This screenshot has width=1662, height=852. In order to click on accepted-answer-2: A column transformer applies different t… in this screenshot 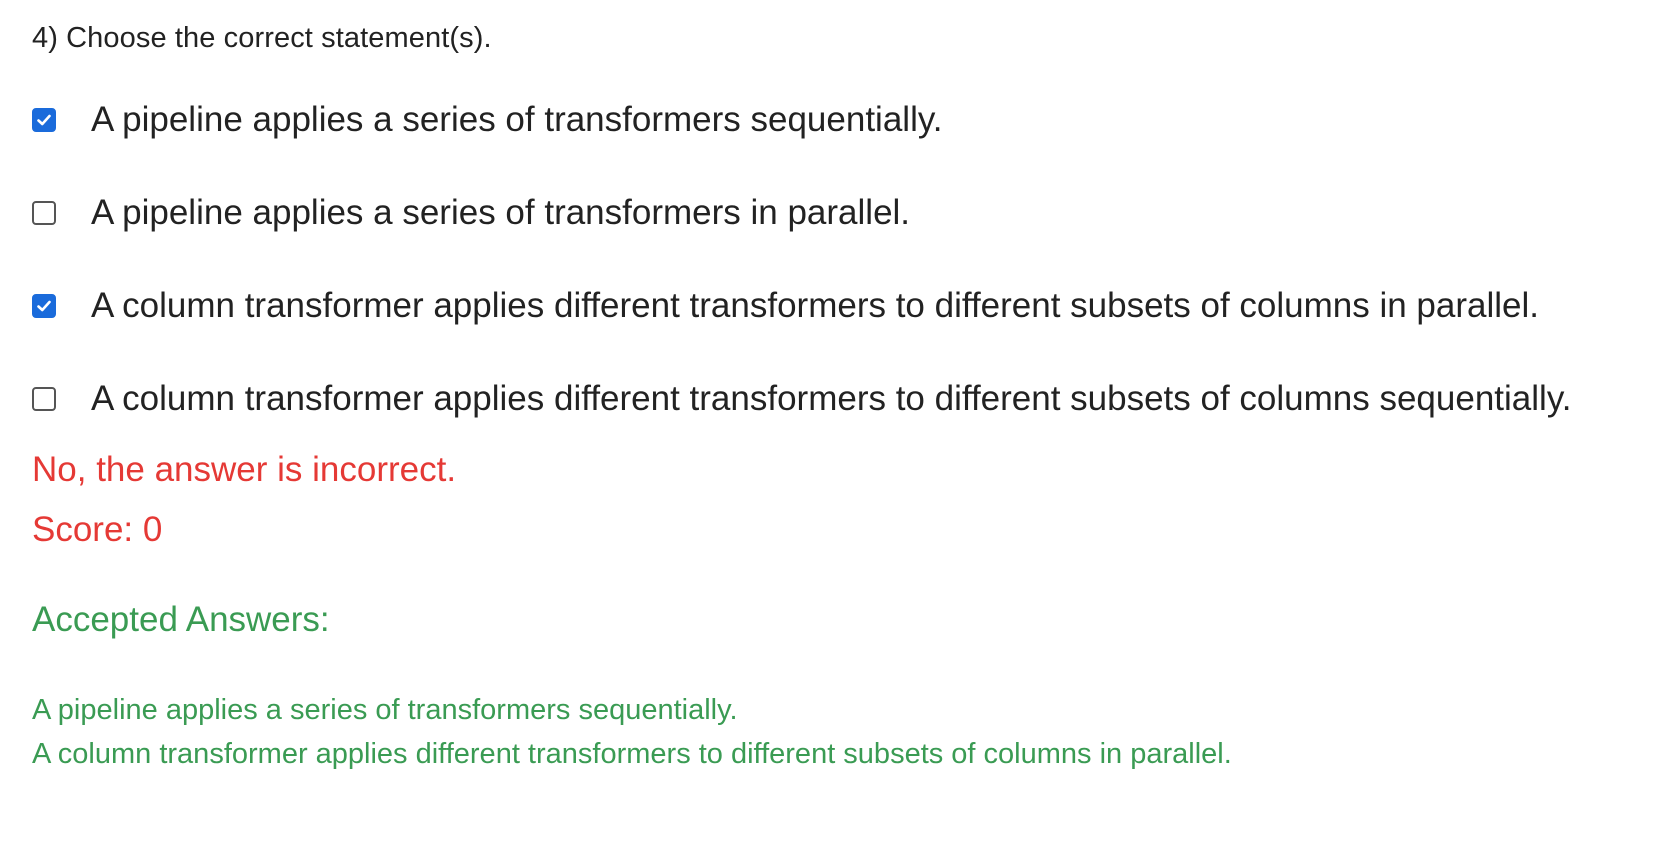, I will do `click(632, 754)`.